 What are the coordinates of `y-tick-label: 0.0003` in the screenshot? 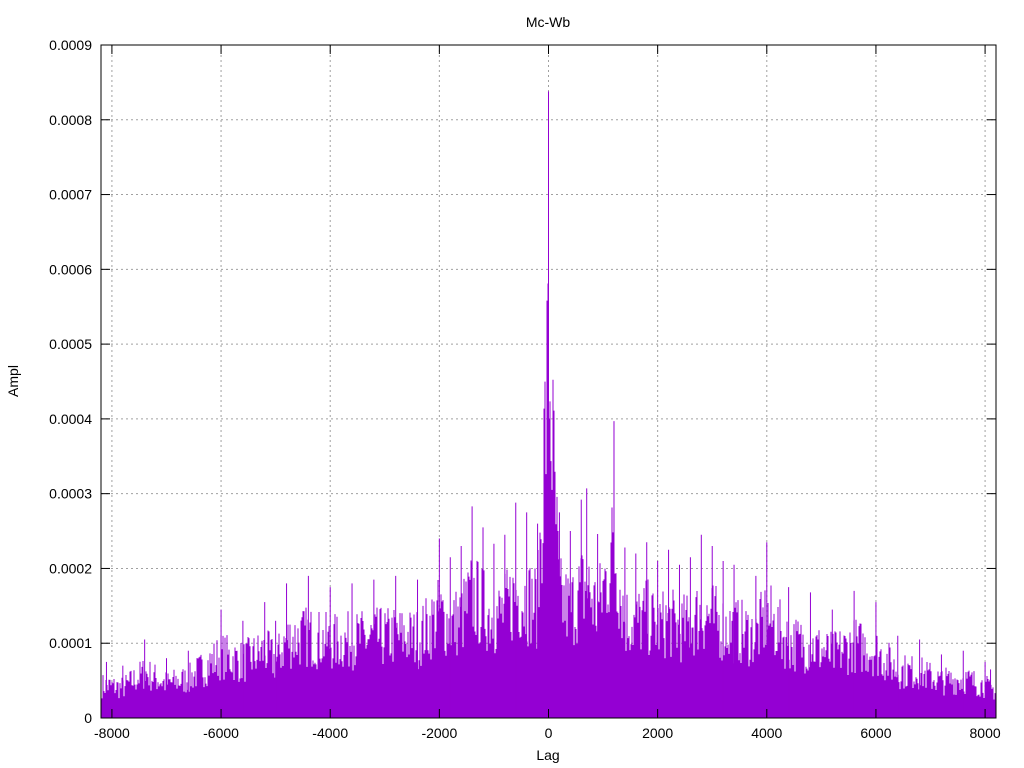 It's located at (70, 494).